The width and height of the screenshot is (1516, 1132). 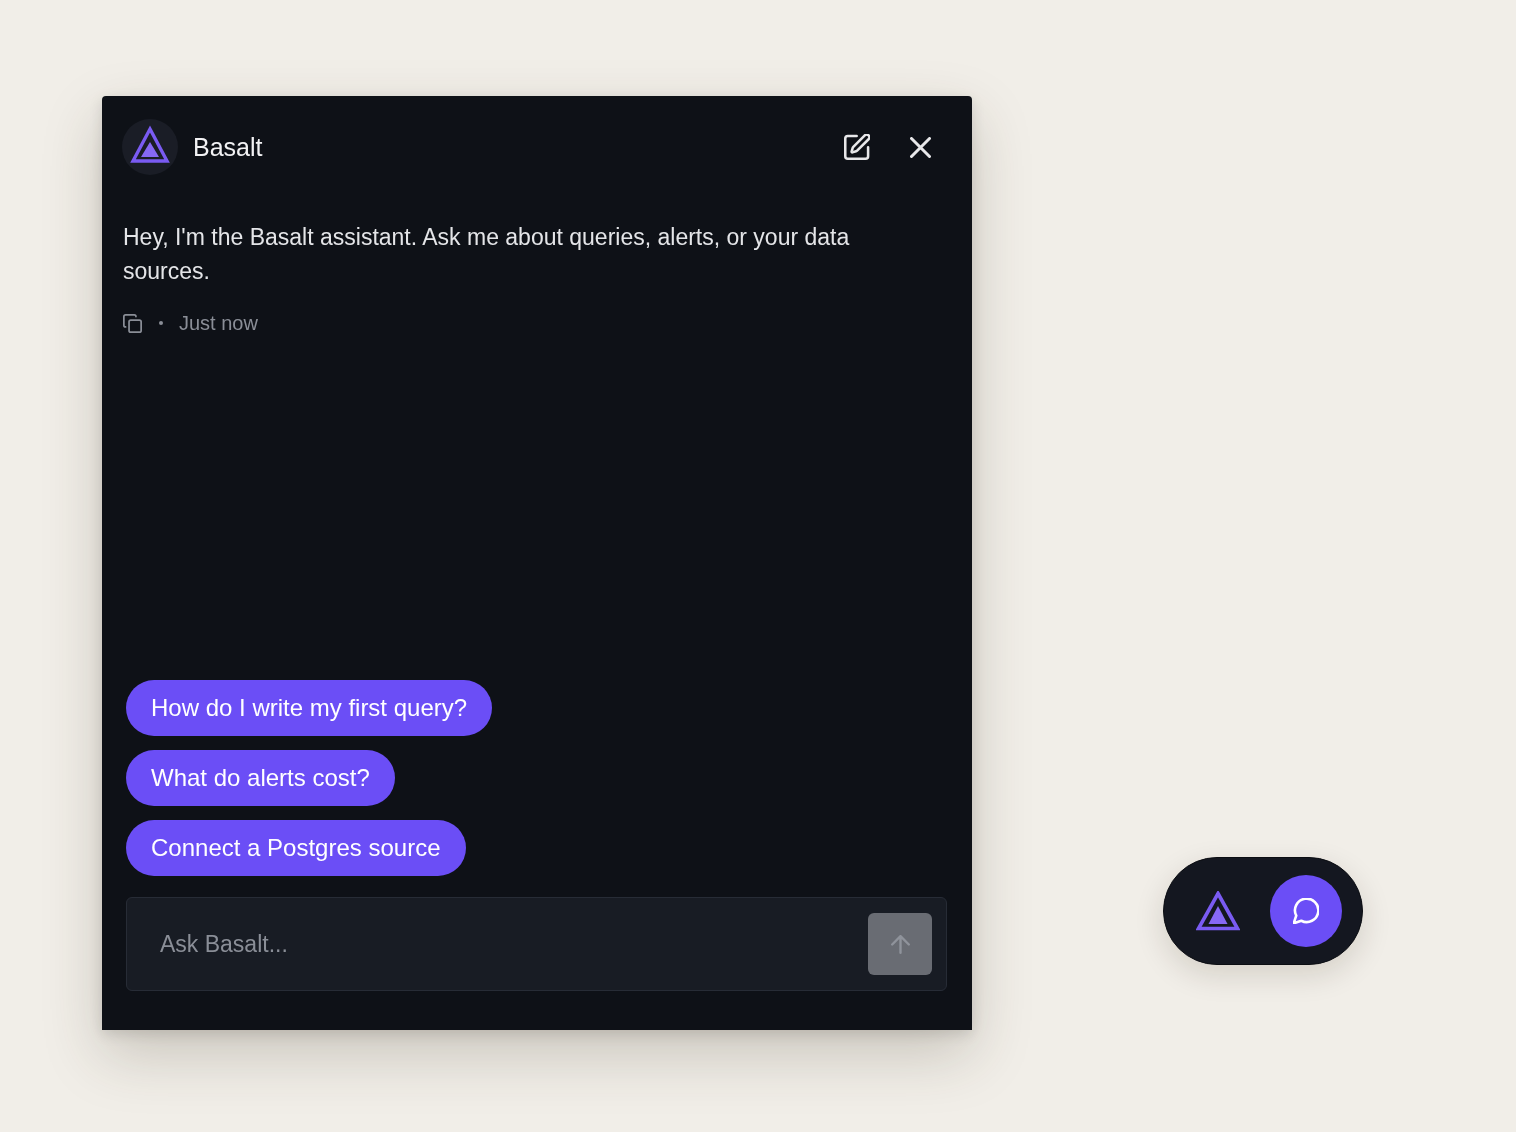 I want to click on separator-dot-icon, so click(x=161, y=323).